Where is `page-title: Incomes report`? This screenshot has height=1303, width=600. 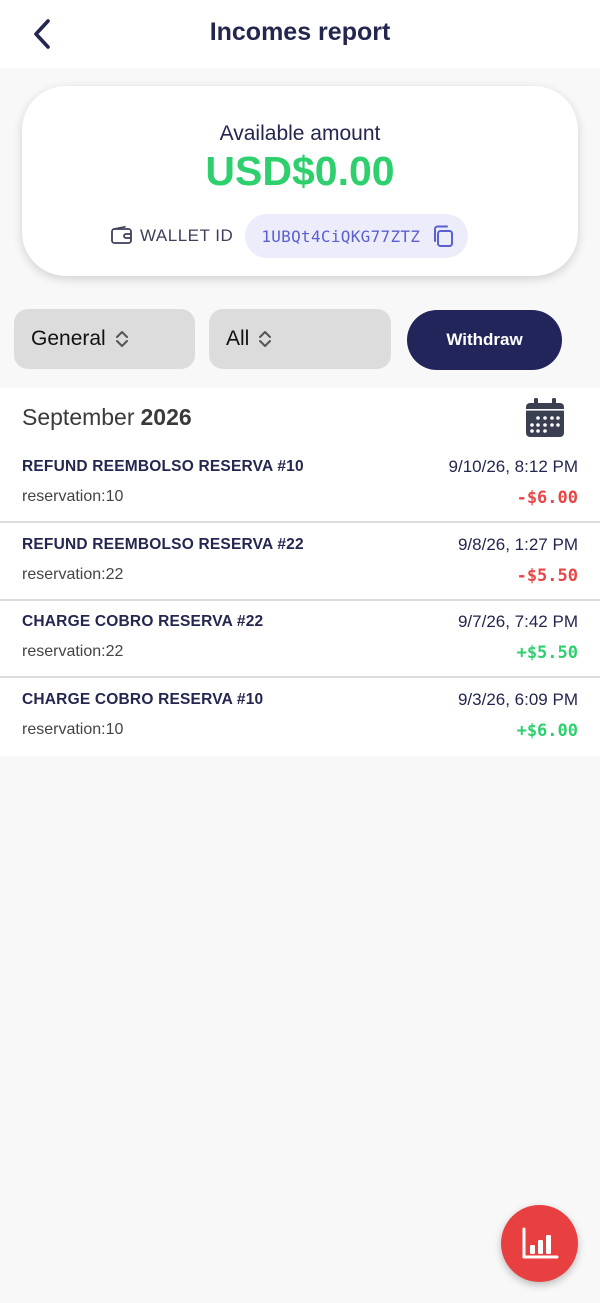
page-title: Incomes report is located at coordinates (300, 32).